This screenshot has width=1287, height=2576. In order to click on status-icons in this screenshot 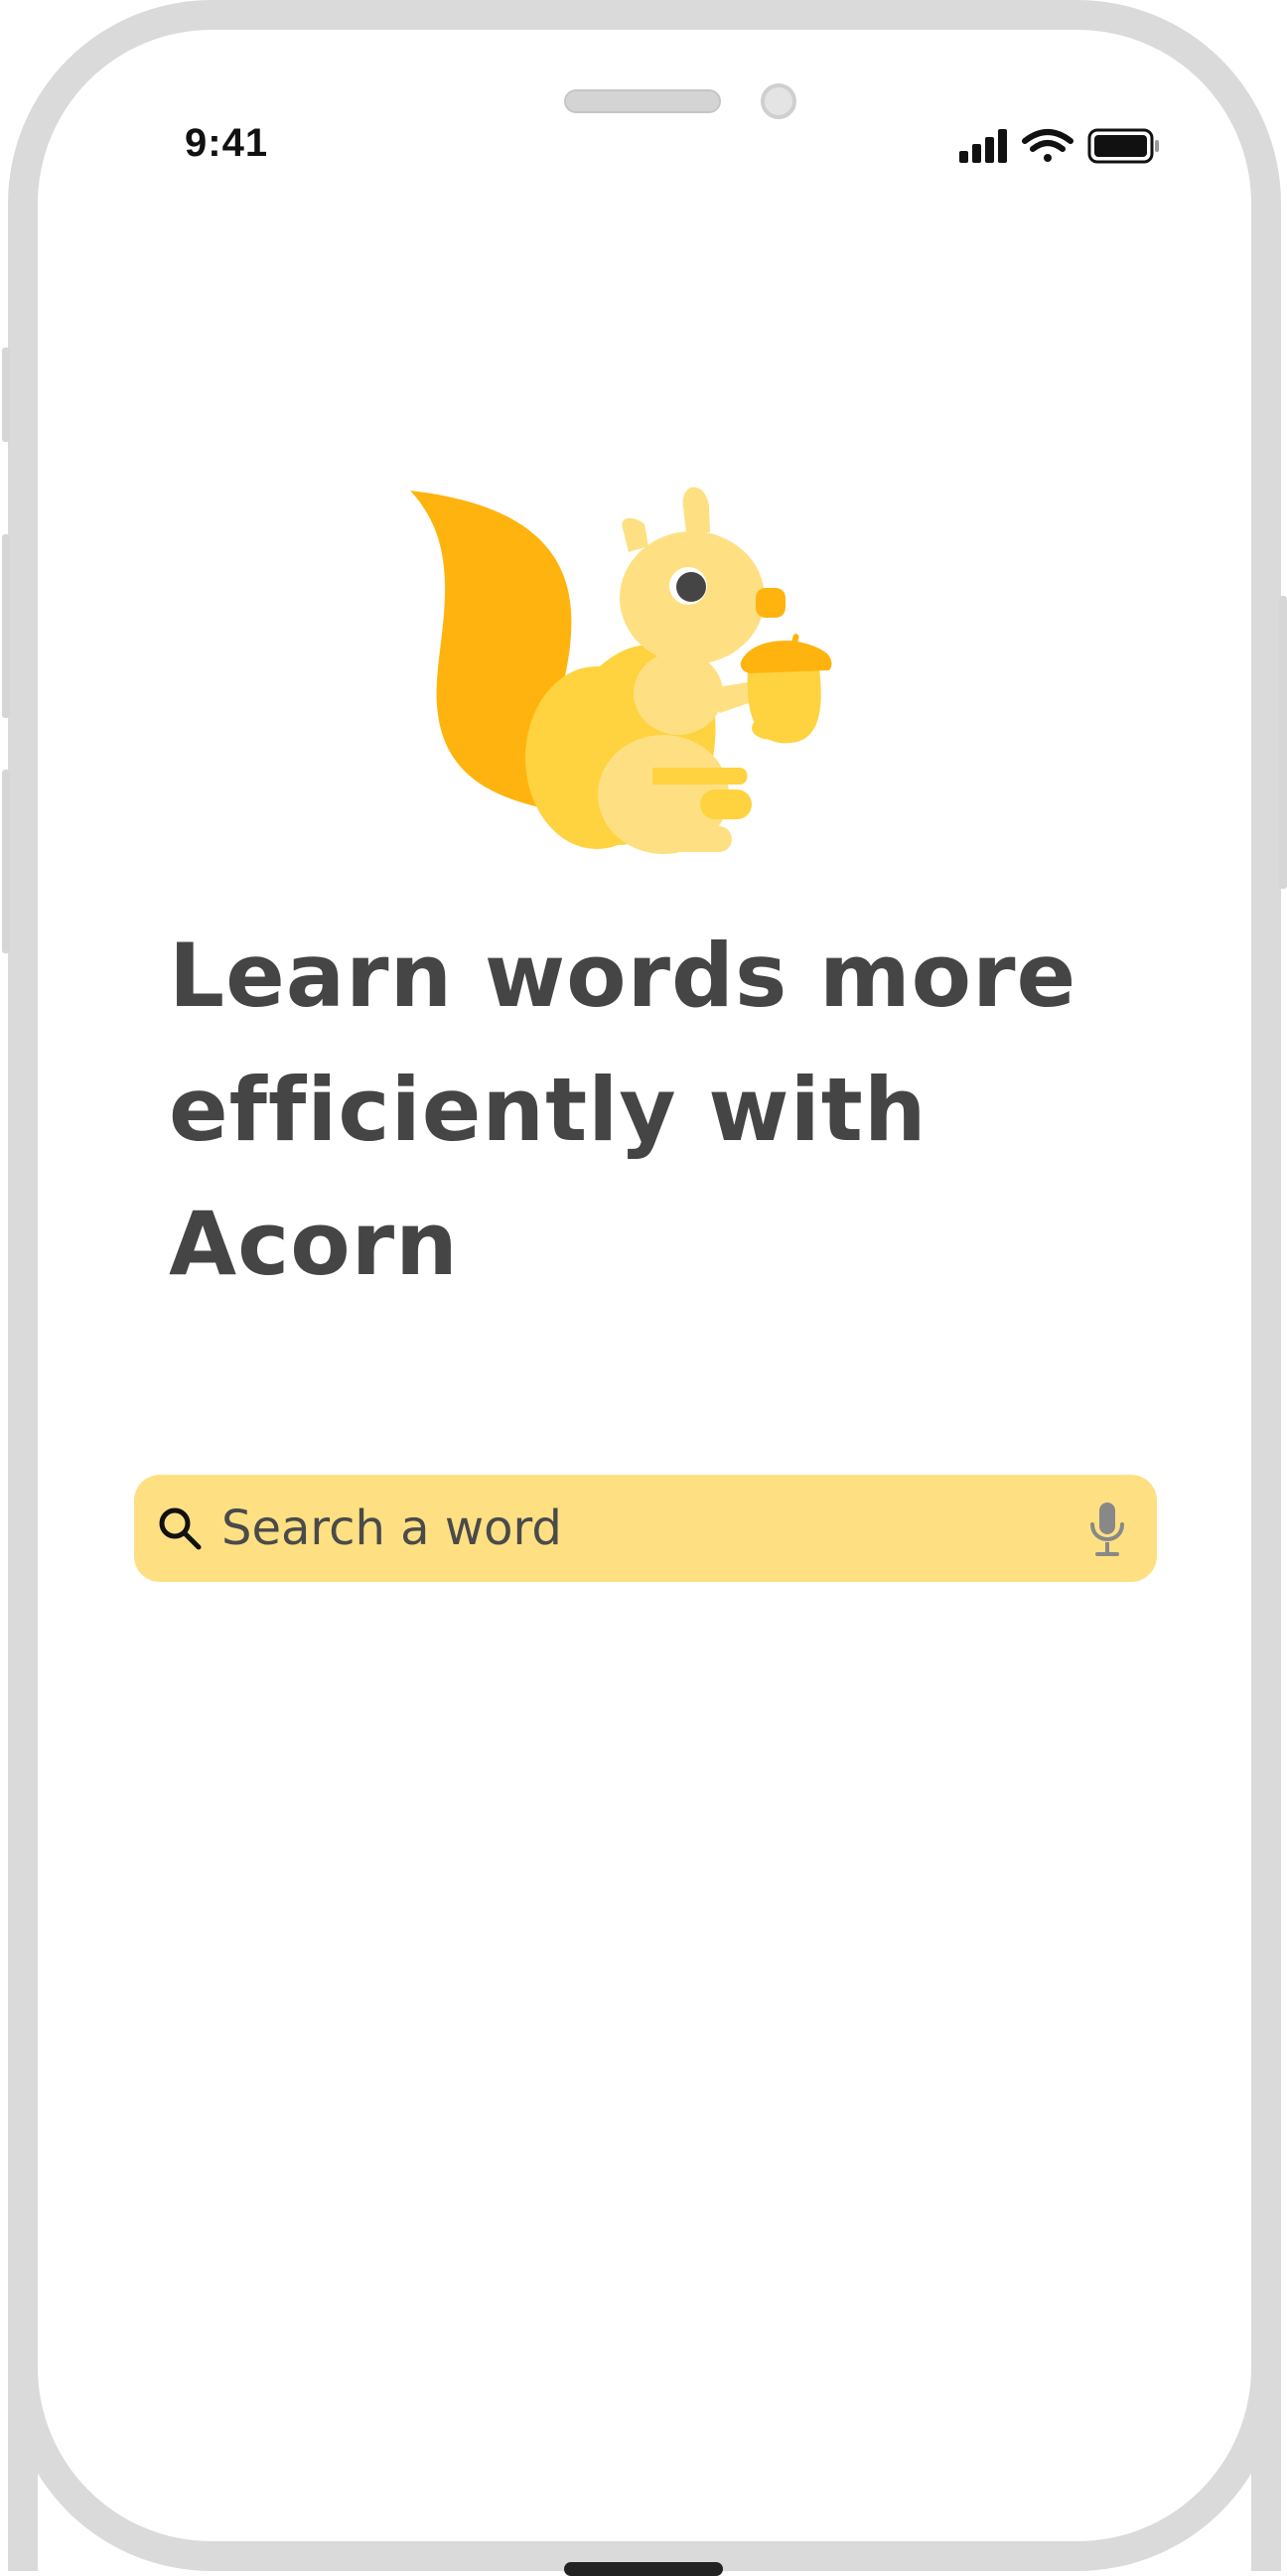, I will do `click(1061, 147)`.